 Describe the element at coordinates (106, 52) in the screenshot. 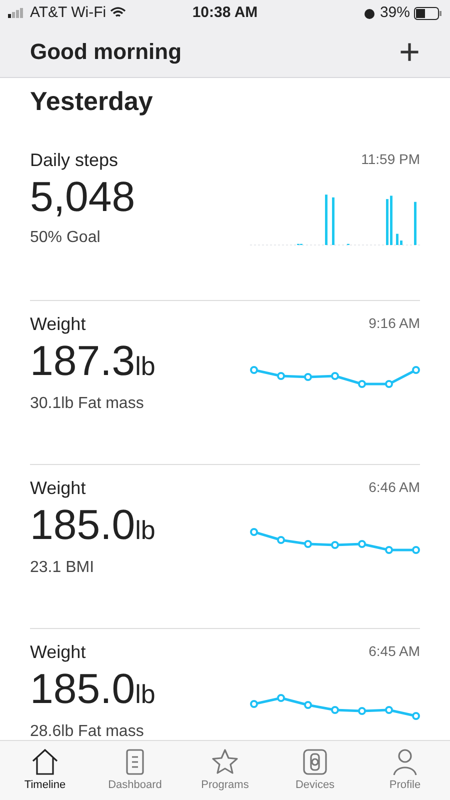

I see `greeting-title: Good morning` at that location.